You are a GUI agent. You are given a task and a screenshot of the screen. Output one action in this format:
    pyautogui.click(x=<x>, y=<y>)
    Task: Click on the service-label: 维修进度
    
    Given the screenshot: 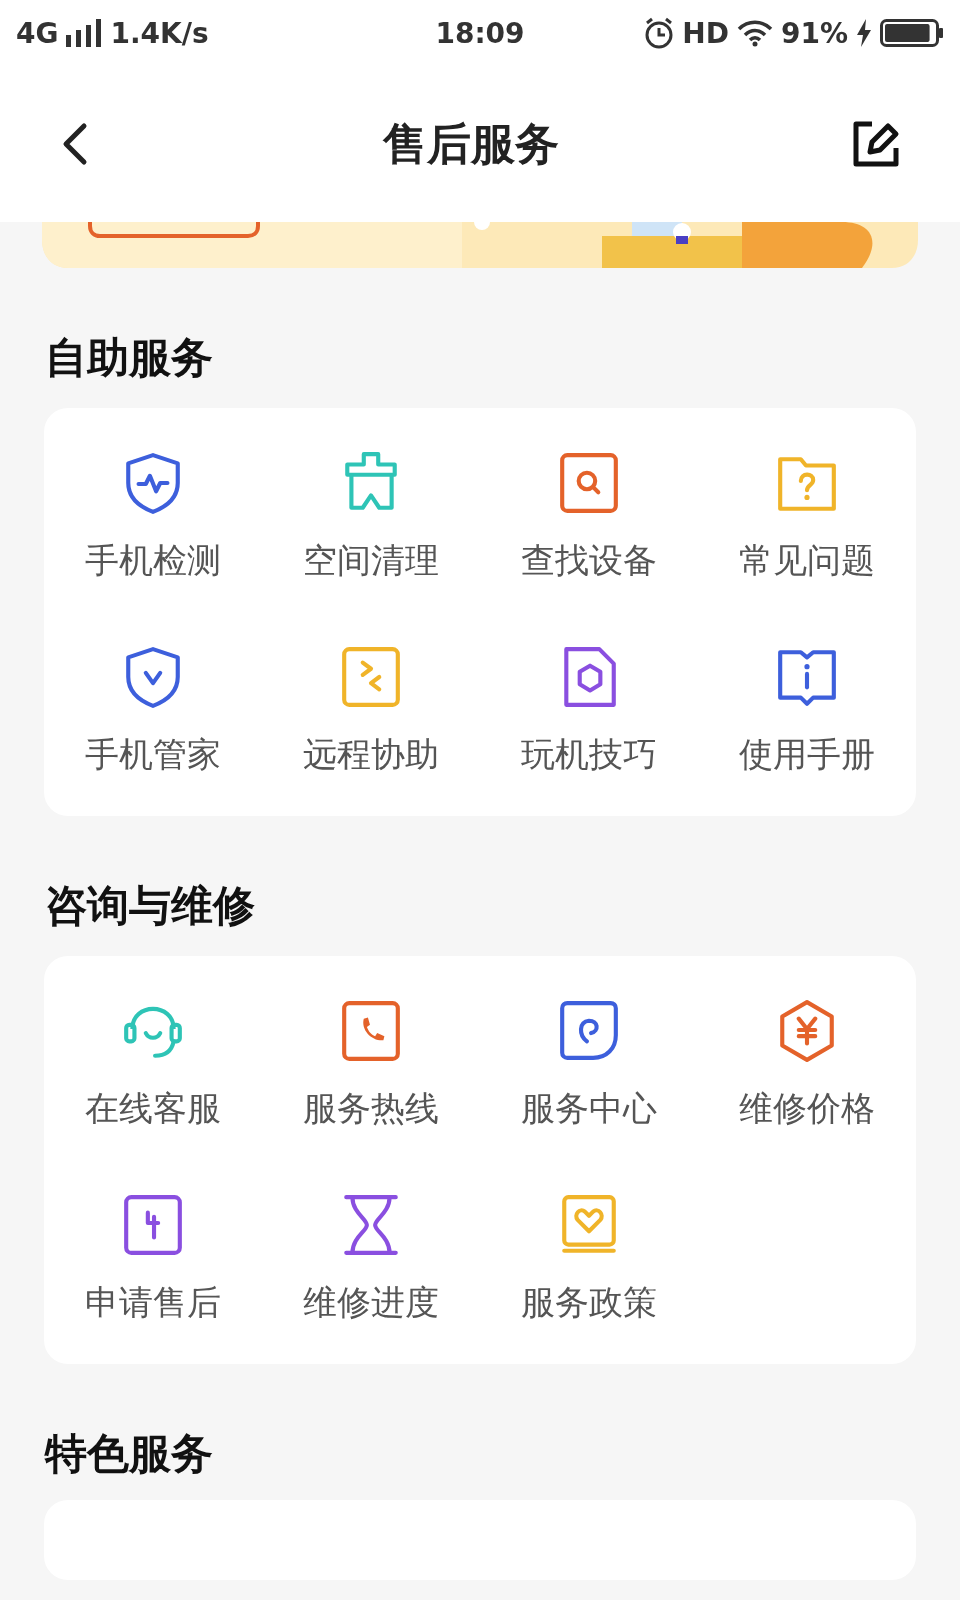 What is the action you would take?
    pyautogui.click(x=371, y=1302)
    